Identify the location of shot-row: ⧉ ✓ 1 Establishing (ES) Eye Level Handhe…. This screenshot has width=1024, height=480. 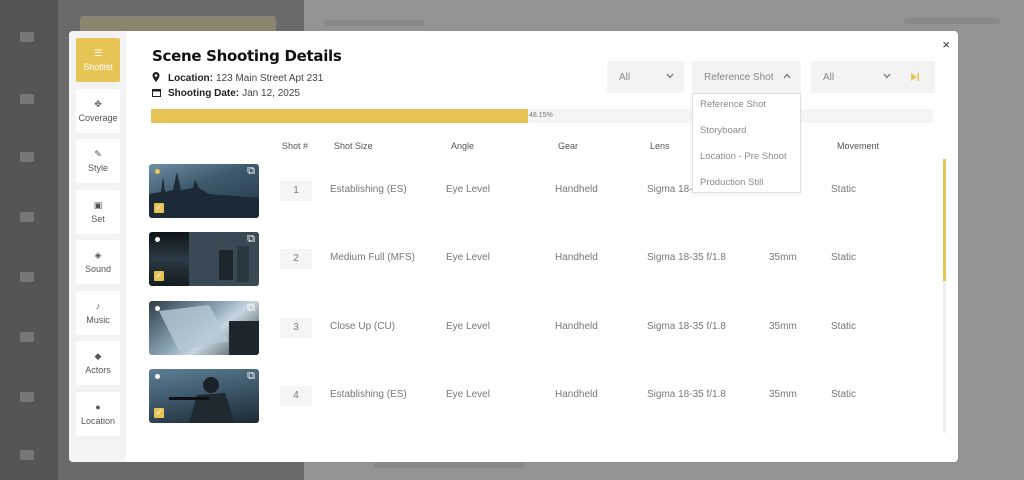
(544, 192).